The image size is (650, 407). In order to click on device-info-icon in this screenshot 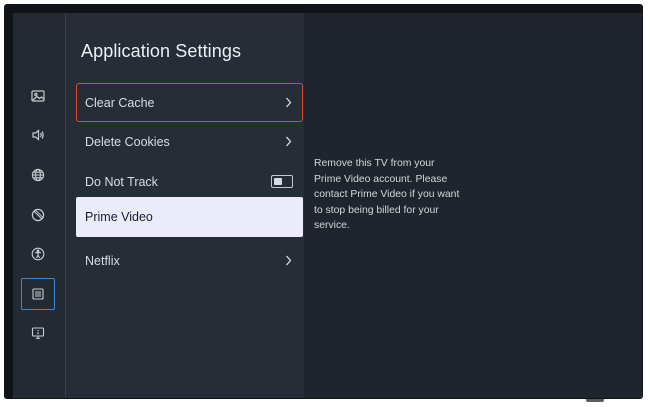, I will do `click(38, 333)`.